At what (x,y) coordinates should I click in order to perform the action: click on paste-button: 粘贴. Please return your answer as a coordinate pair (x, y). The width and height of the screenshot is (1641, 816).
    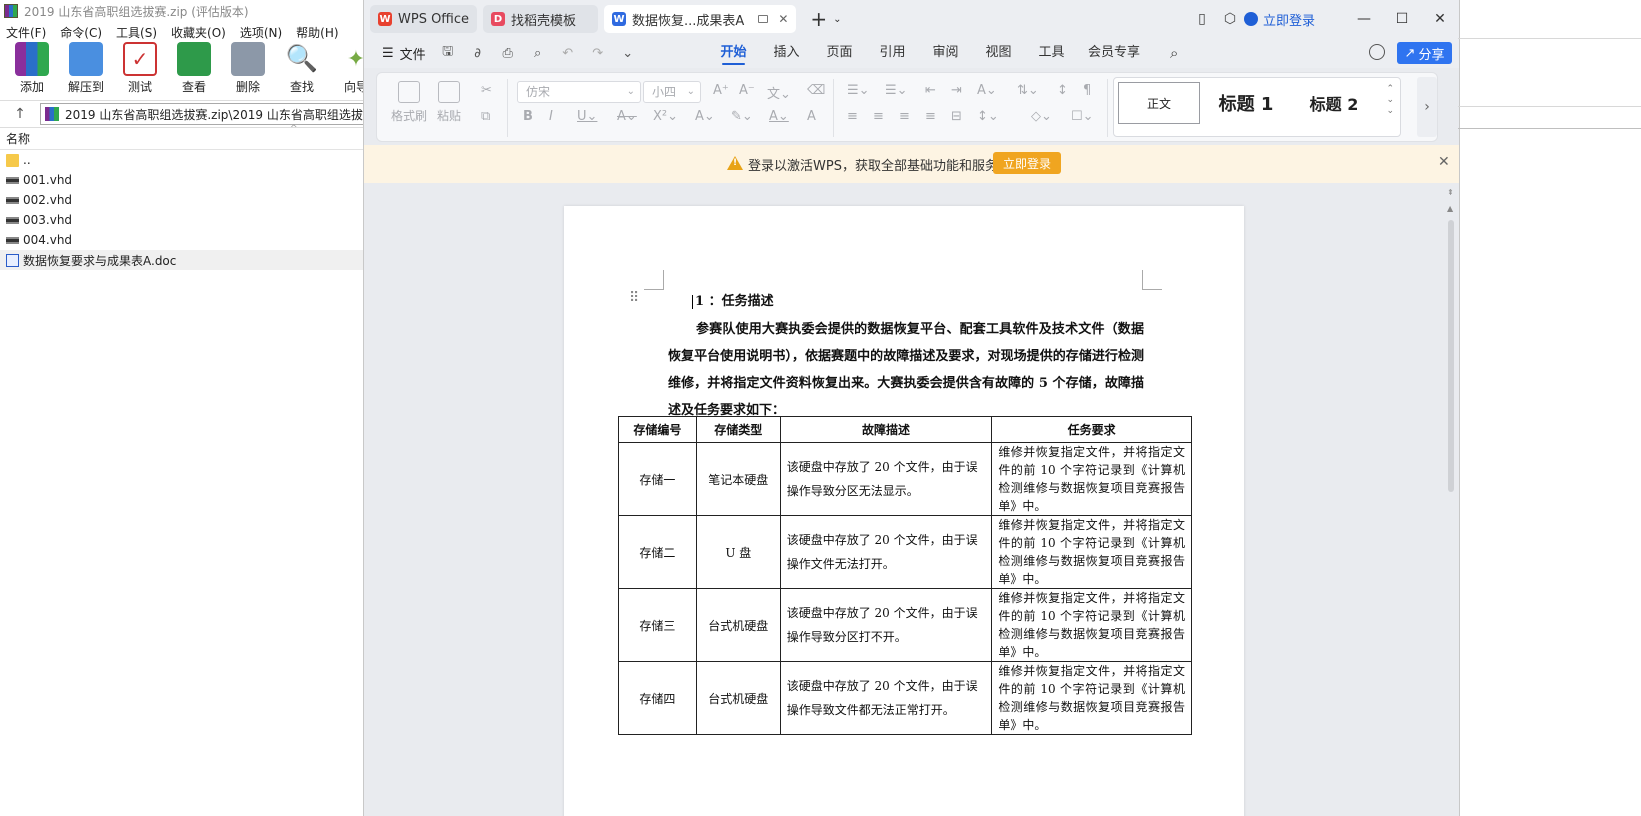
    Looking at the image, I should click on (449, 102).